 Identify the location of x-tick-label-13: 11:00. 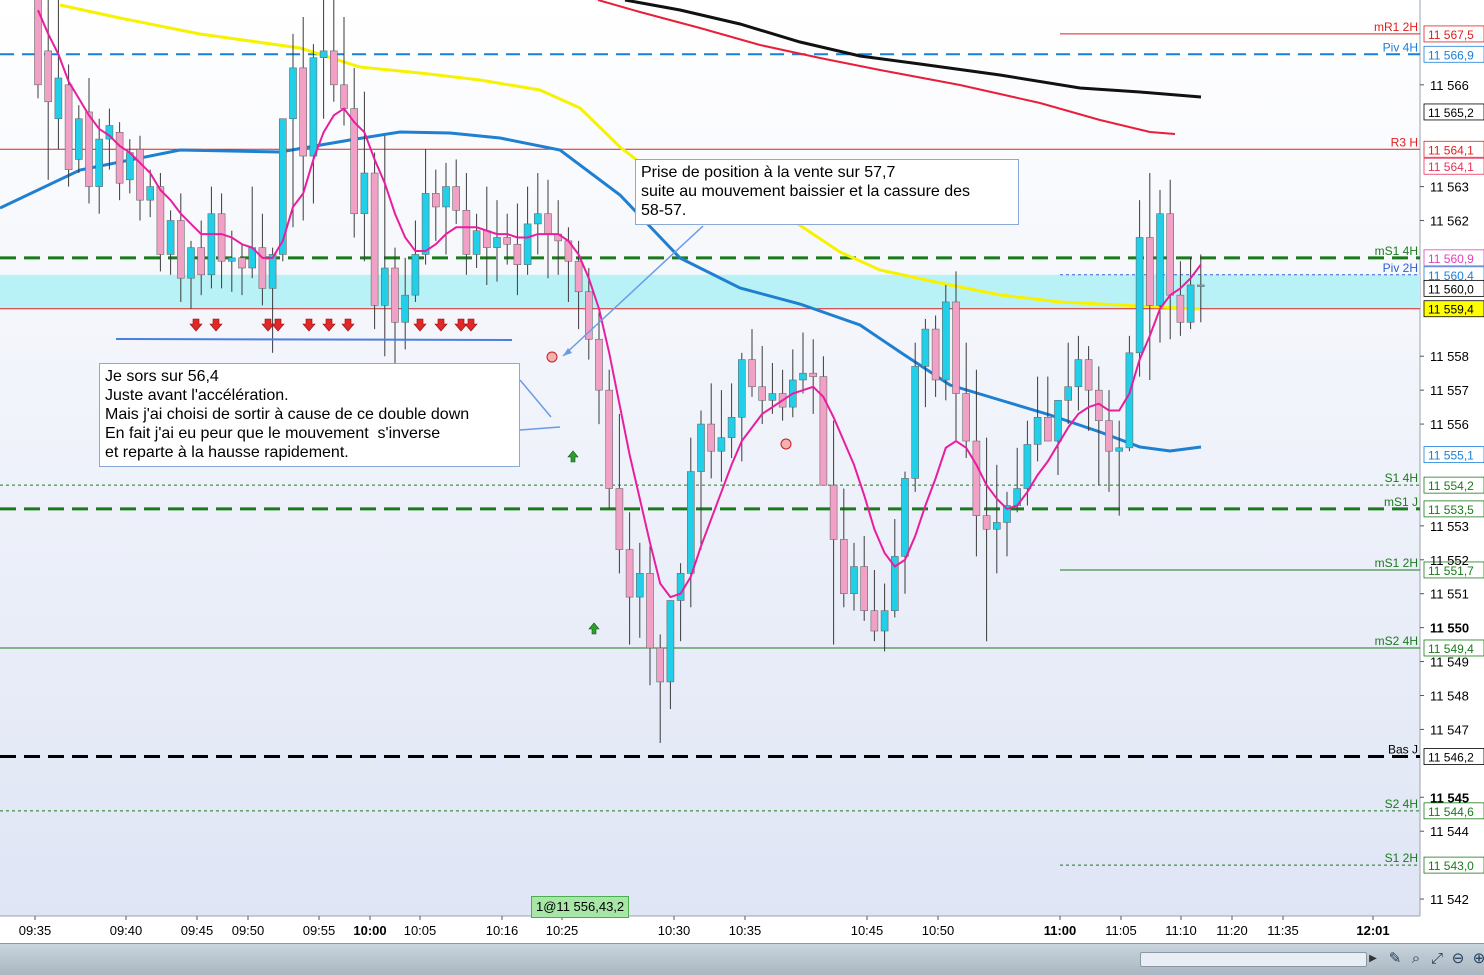
(1060, 930).